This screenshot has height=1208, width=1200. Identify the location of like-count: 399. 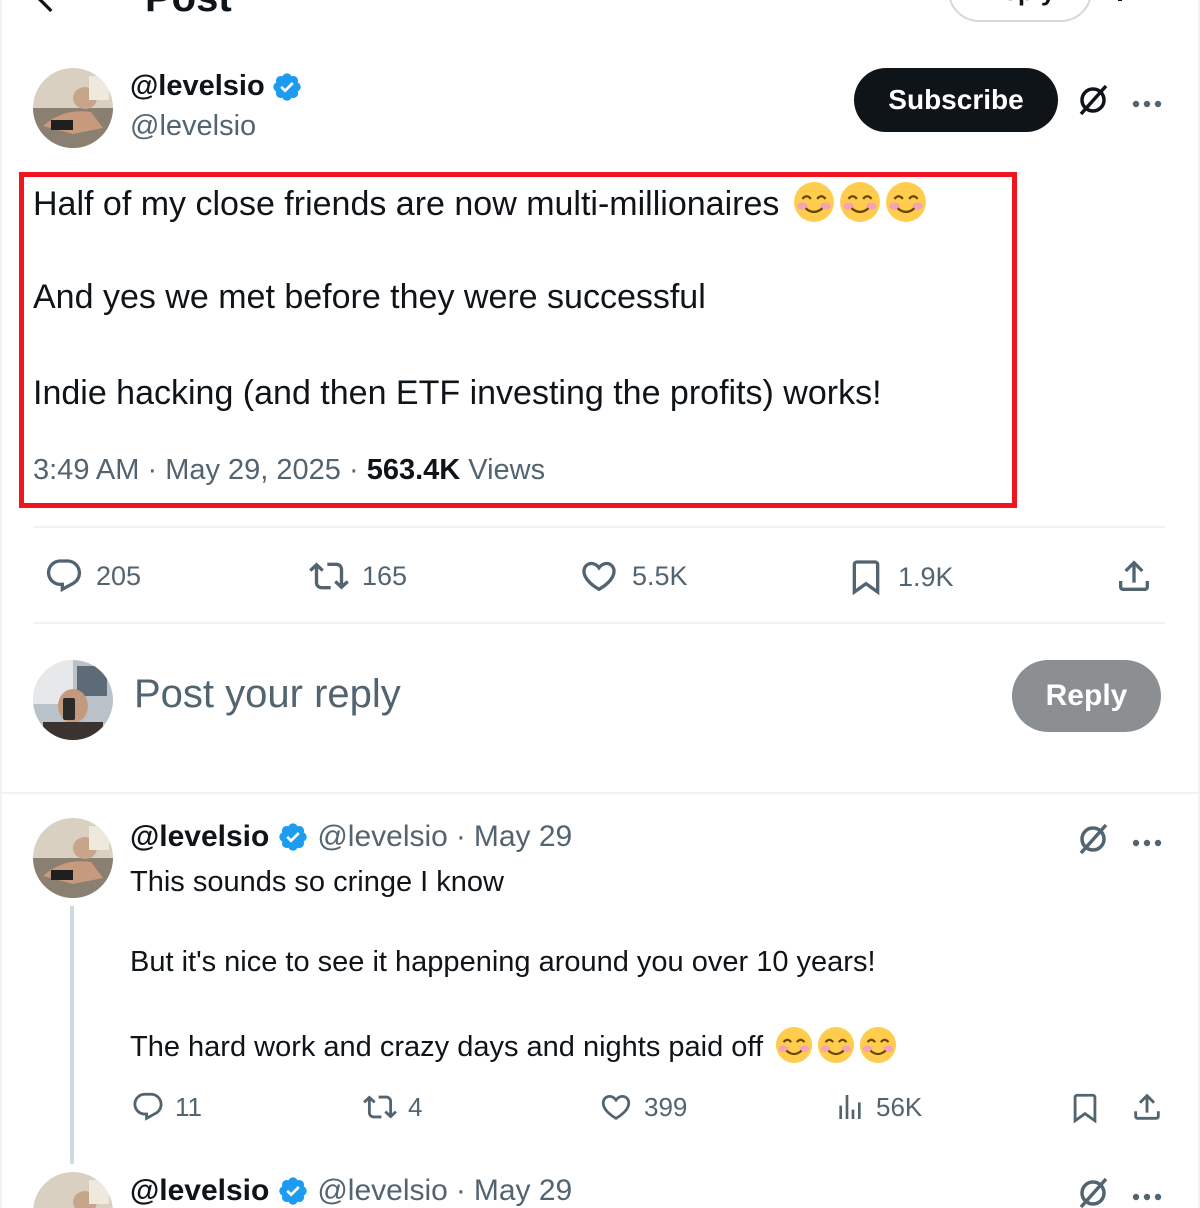
(666, 1106).